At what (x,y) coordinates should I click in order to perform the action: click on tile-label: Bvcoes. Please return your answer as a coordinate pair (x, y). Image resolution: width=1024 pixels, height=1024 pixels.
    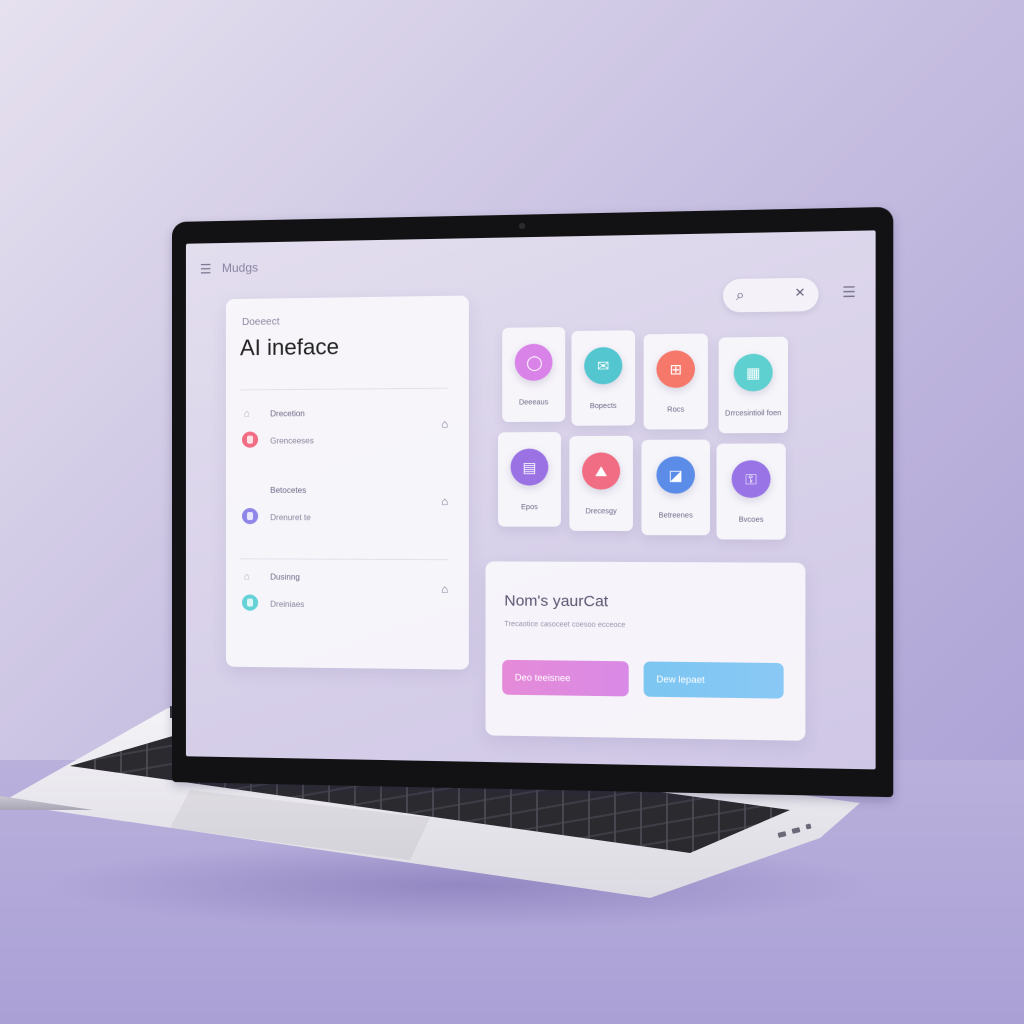
    Looking at the image, I should click on (751, 520).